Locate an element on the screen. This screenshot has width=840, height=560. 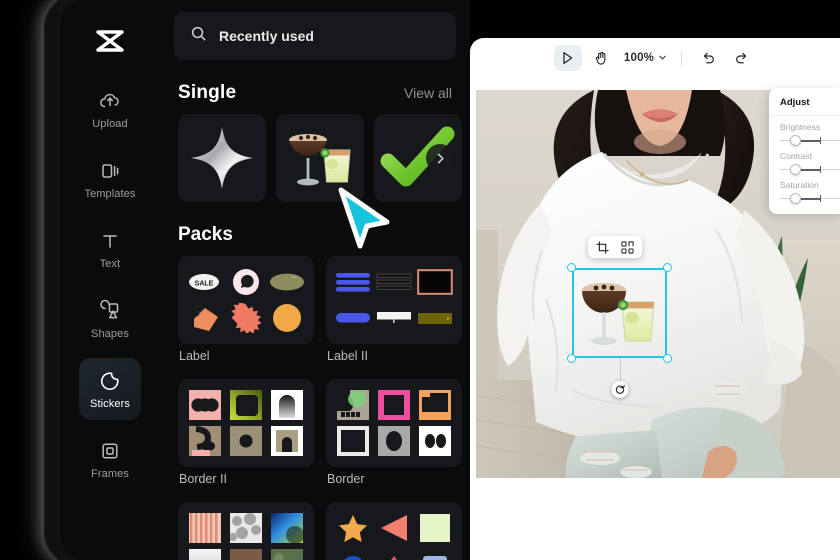
single-section-header: Single View all is located at coordinates (315, 93).